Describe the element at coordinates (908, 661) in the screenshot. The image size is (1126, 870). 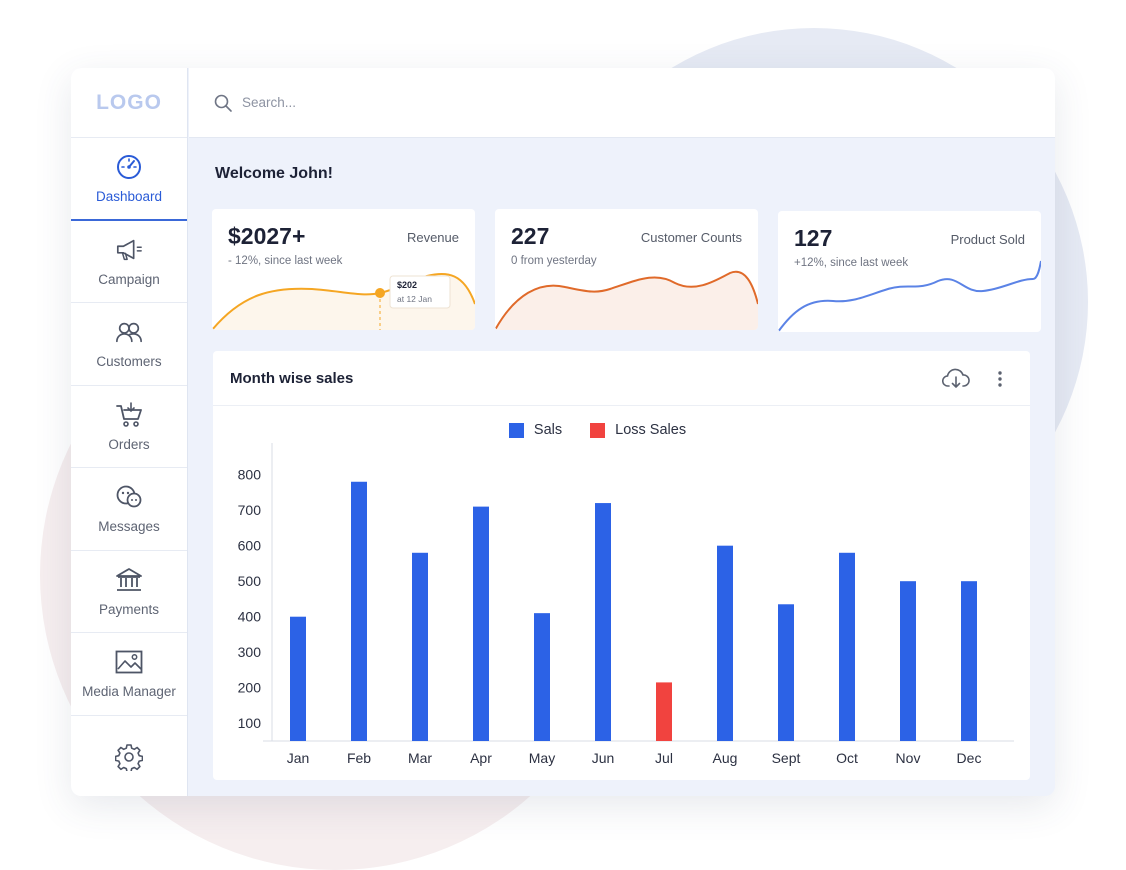
I see `bar-nov` at that location.